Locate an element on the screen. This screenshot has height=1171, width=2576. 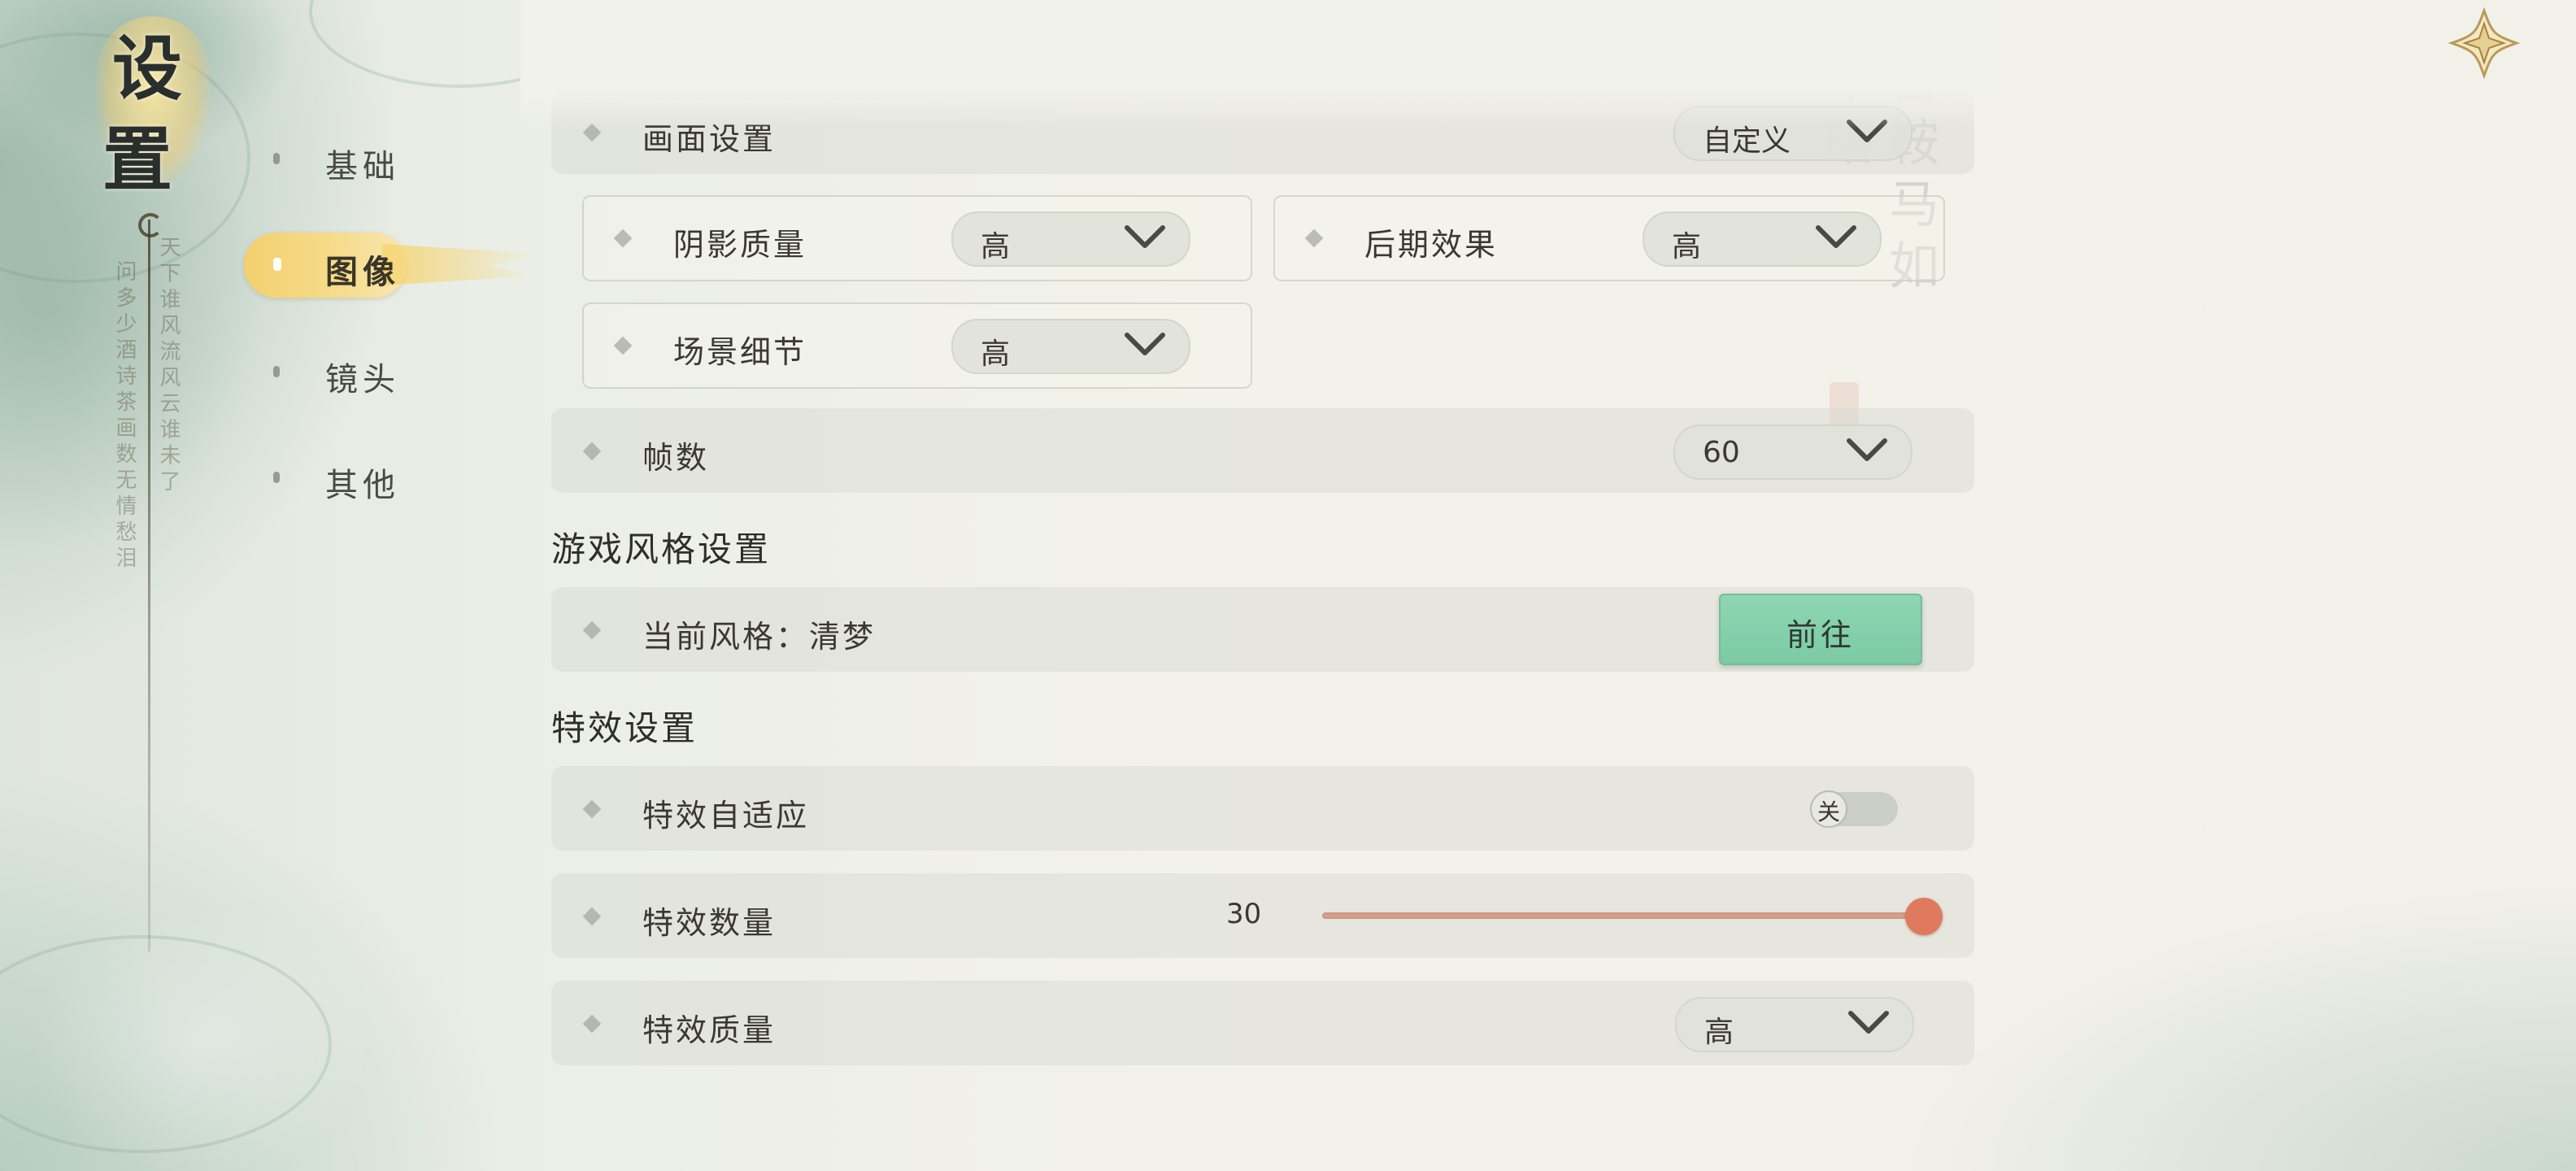
effects-count-slider-handle is located at coordinates (1924, 917).